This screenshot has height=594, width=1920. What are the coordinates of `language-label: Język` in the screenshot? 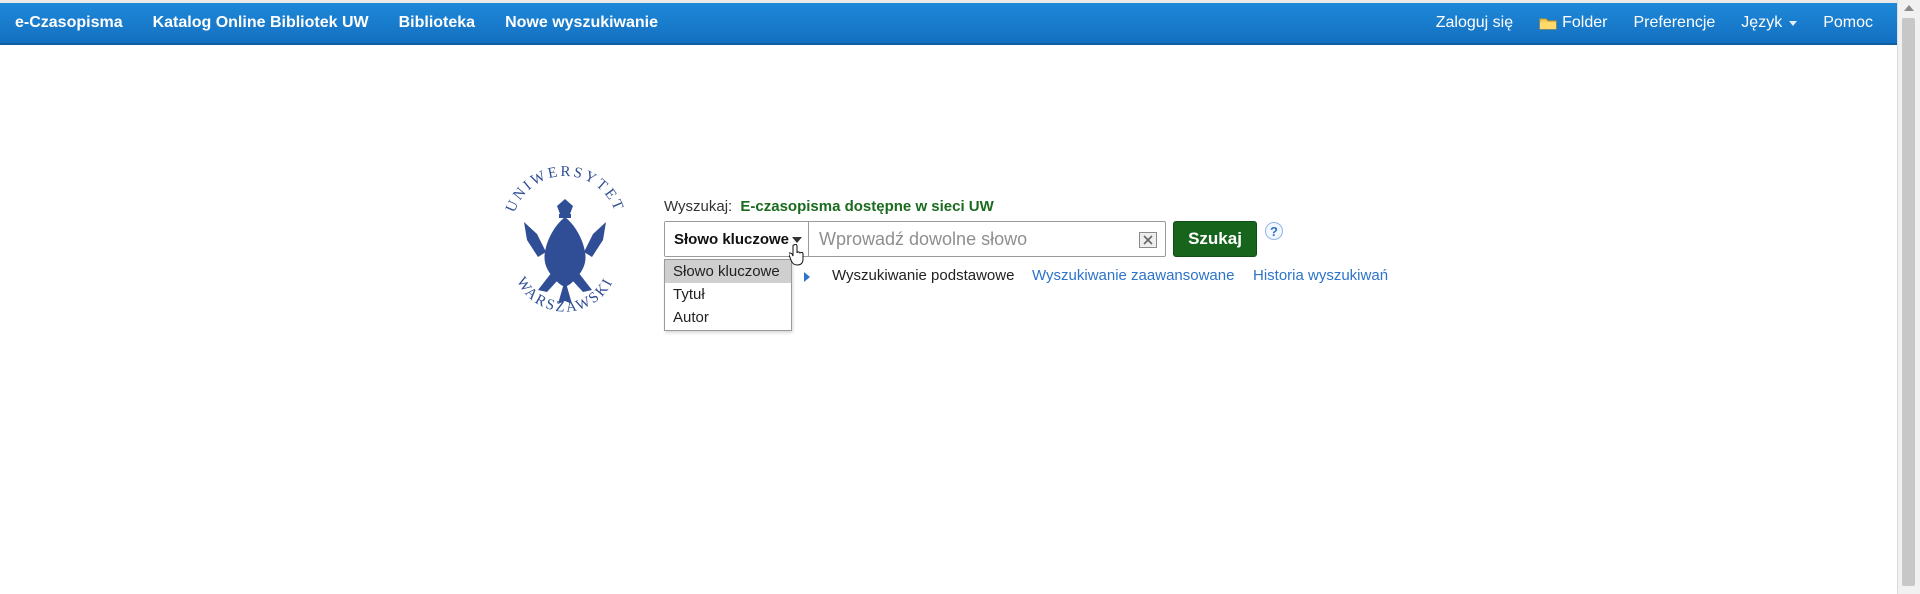 It's located at (1762, 22).